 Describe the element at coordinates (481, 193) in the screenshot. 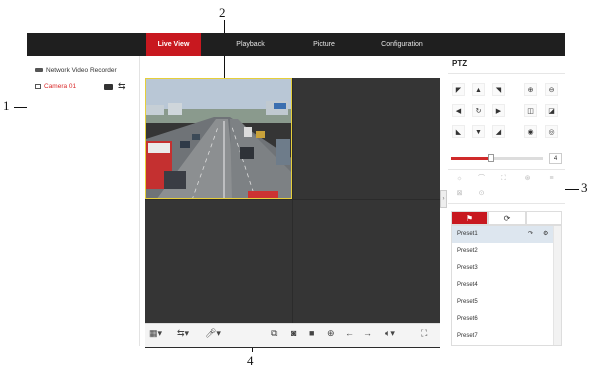

I see `3d-zoom-icon: ⊙` at that location.